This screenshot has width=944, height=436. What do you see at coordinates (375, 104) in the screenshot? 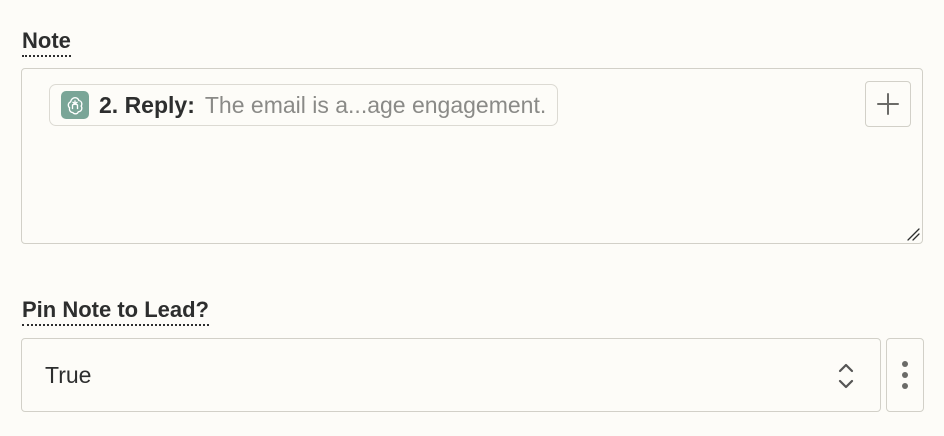
I see `pill-value-text: The email is a...age engagement.` at bounding box center [375, 104].